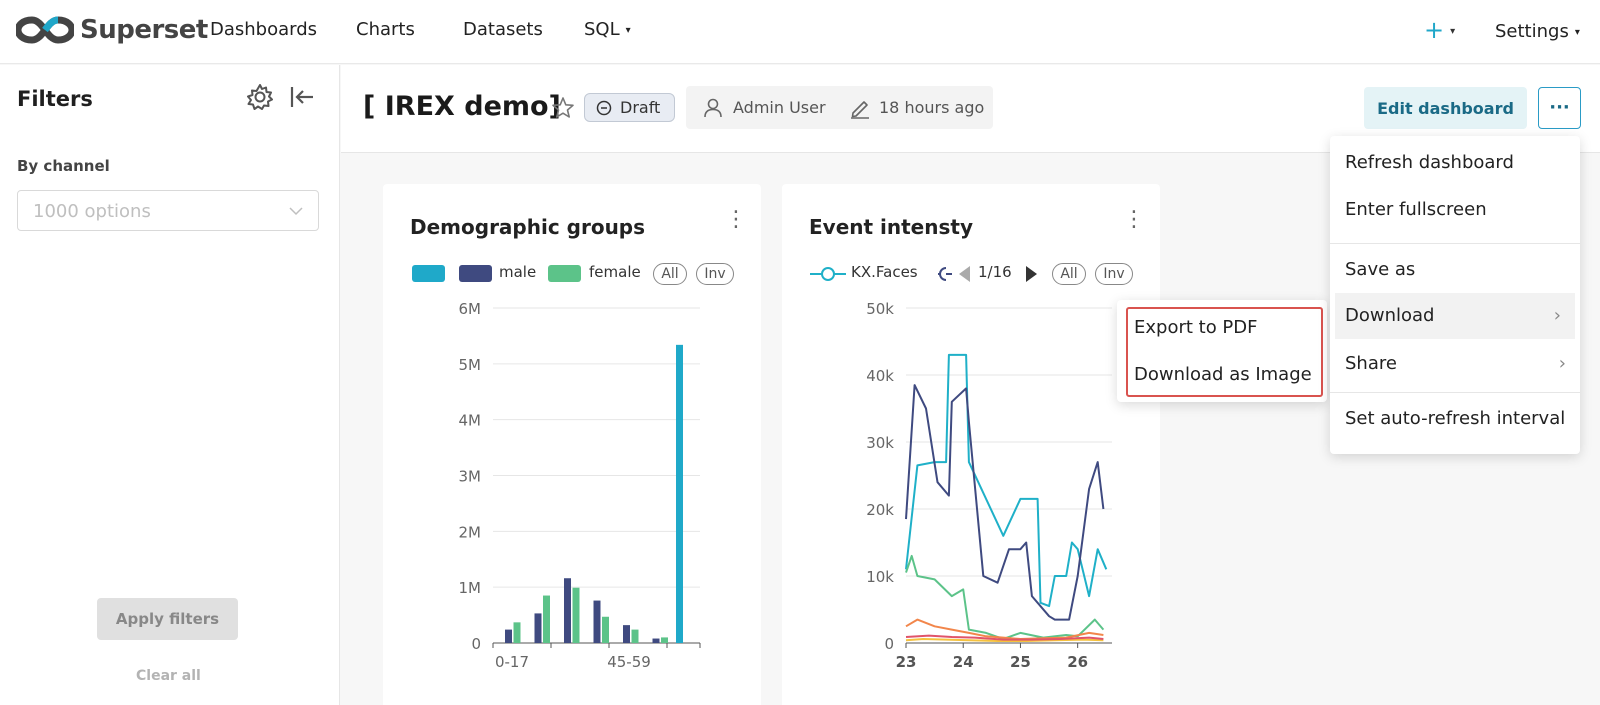 This screenshot has width=1600, height=705. Describe the element at coordinates (964, 274) in the screenshot. I see `legend-prev-page-icon` at that location.